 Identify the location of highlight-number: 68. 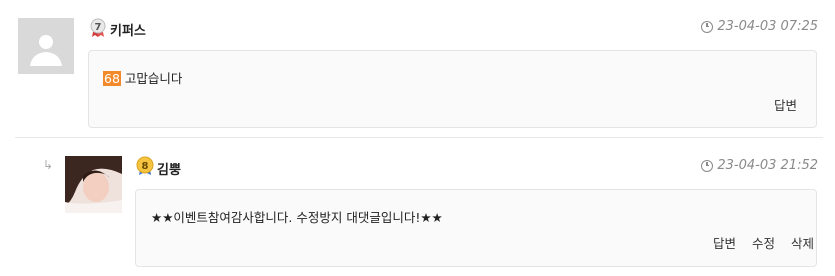
(112, 78).